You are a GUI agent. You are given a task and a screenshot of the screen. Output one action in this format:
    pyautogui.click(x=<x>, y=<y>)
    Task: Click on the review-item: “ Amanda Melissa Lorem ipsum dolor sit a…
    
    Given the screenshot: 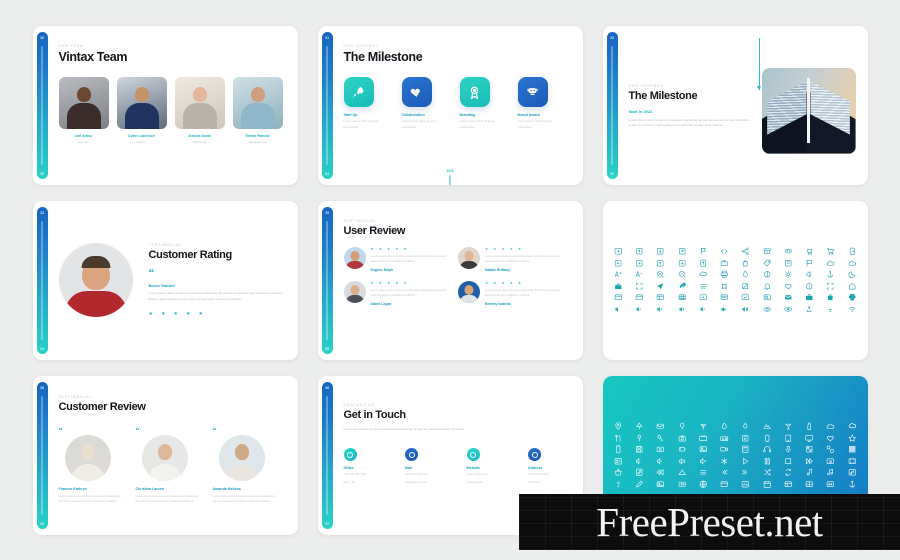 What is the action you would take?
    pyautogui.click(x=245, y=465)
    